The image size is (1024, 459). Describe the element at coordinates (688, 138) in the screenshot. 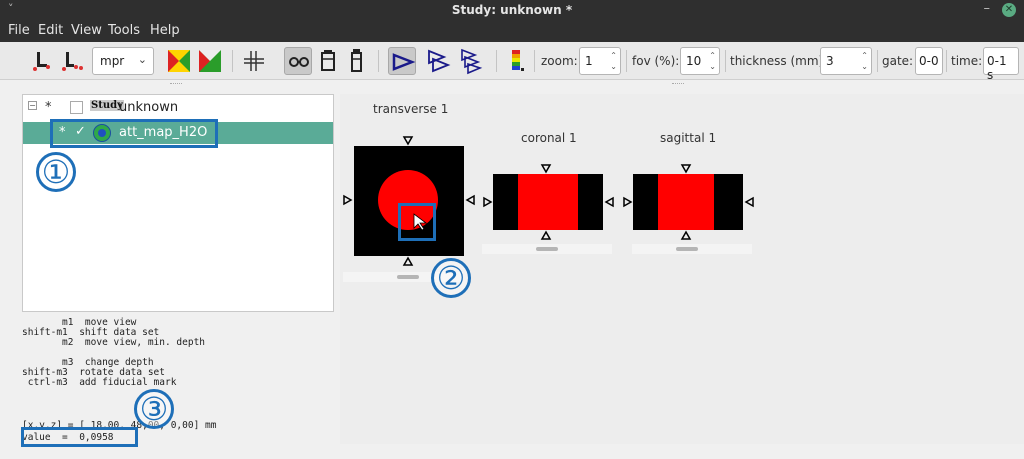

I see `view-label-sagittal: sagittal 1` at that location.